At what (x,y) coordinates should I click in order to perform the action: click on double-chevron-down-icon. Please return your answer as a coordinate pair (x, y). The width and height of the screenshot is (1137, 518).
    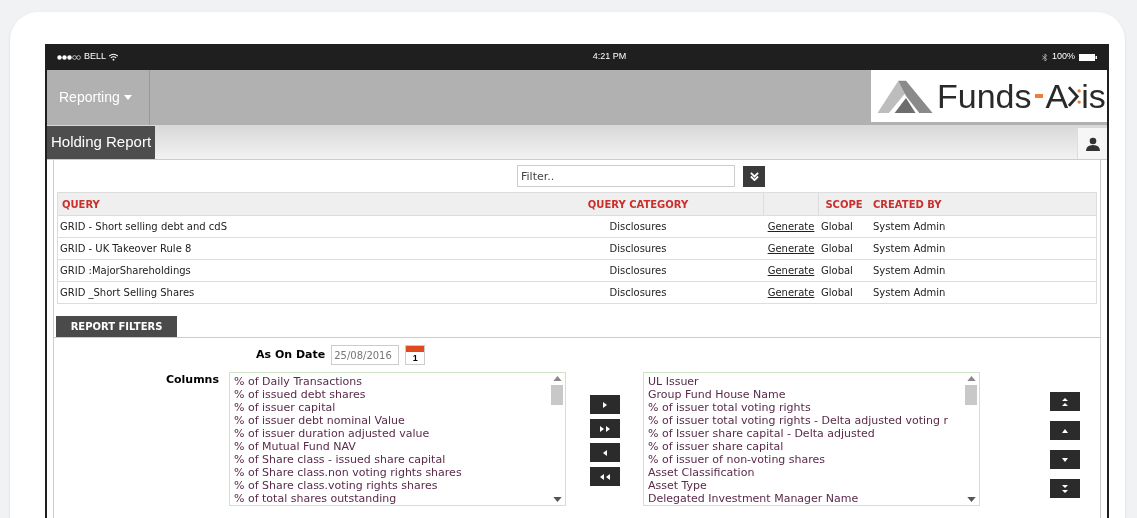
    Looking at the image, I should click on (754, 176).